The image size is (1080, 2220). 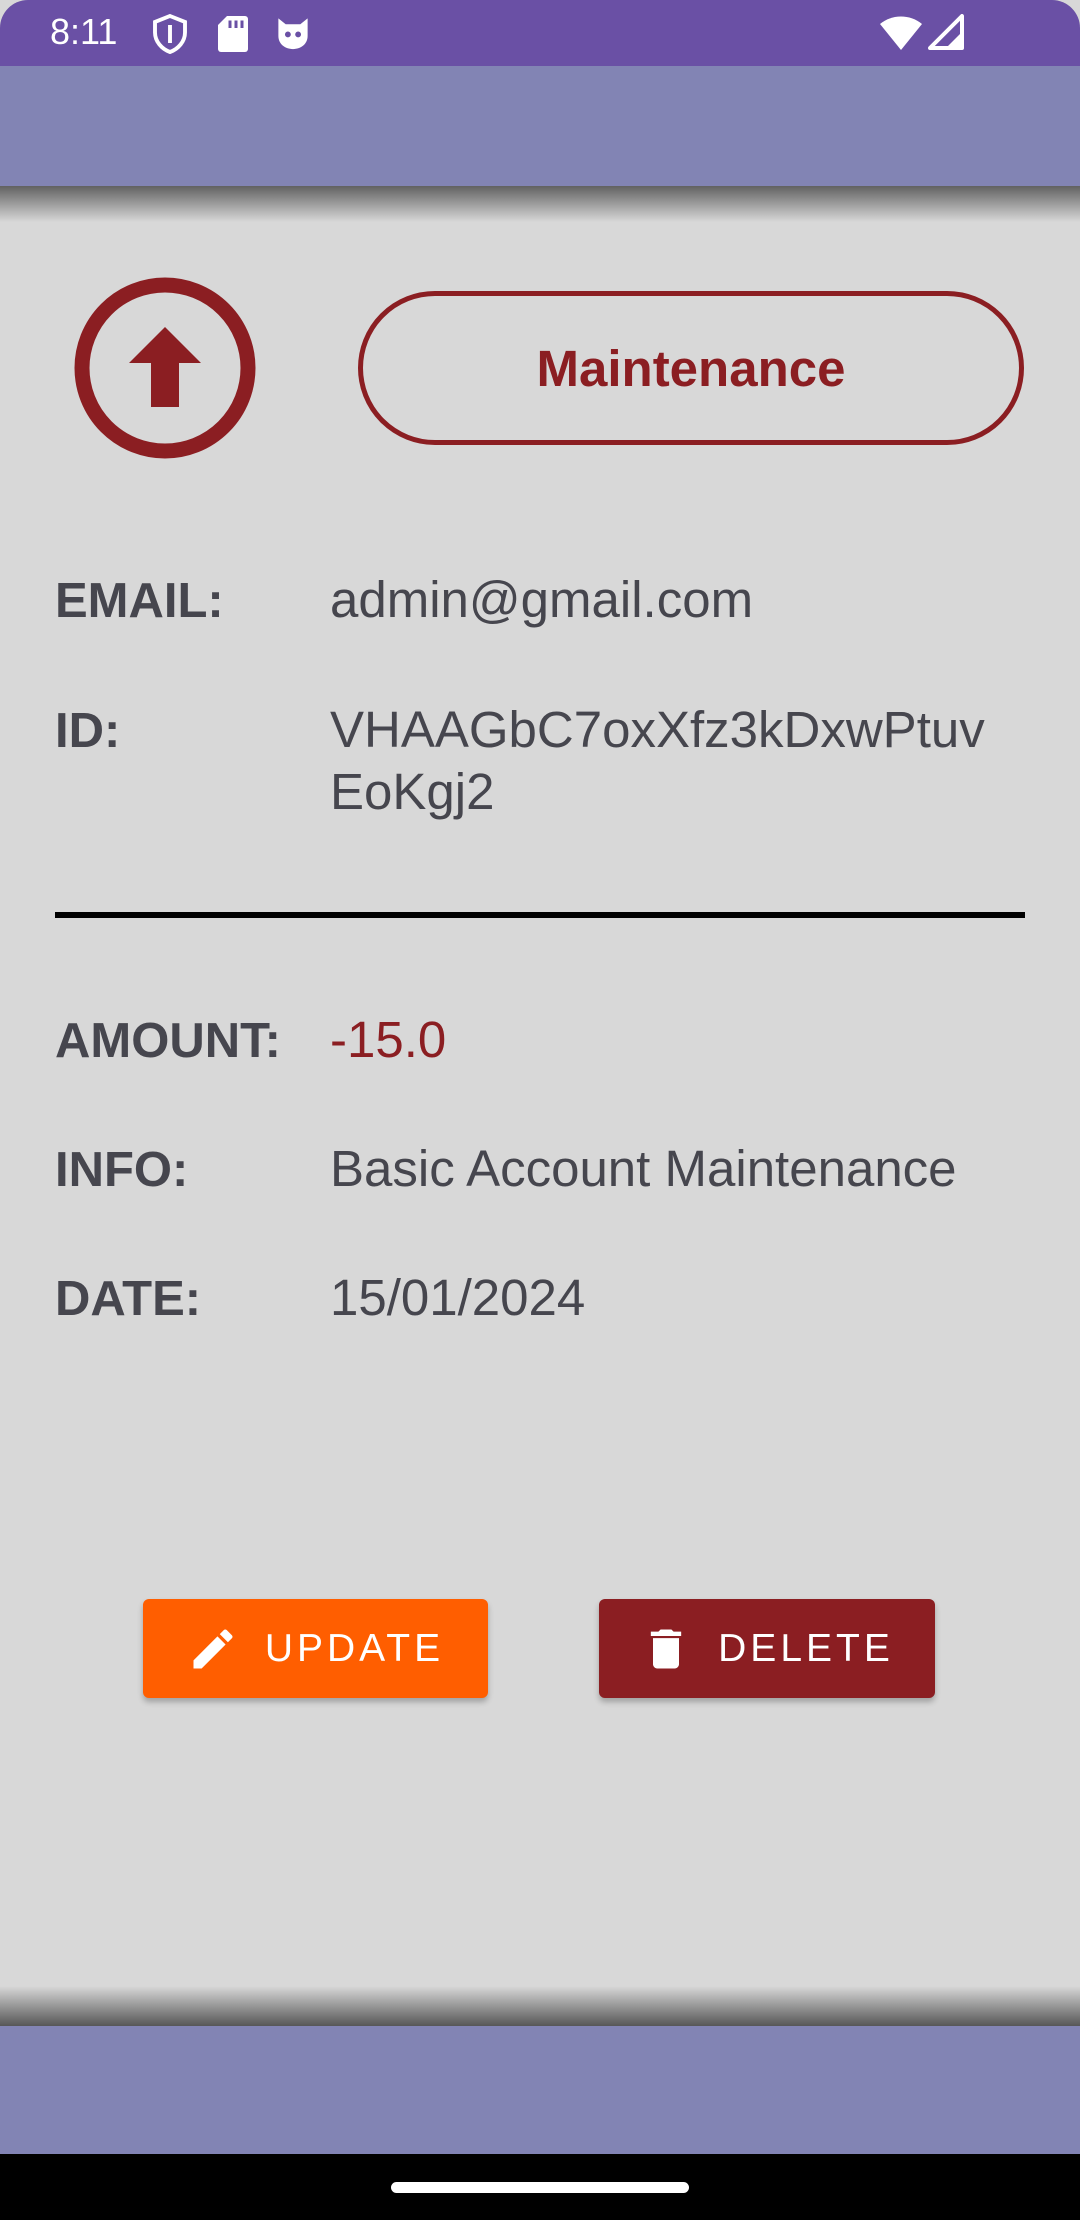 What do you see at coordinates (213, 1648) in the screenshot?
I see `pencil-icon` at bounding box center [213, 1648].